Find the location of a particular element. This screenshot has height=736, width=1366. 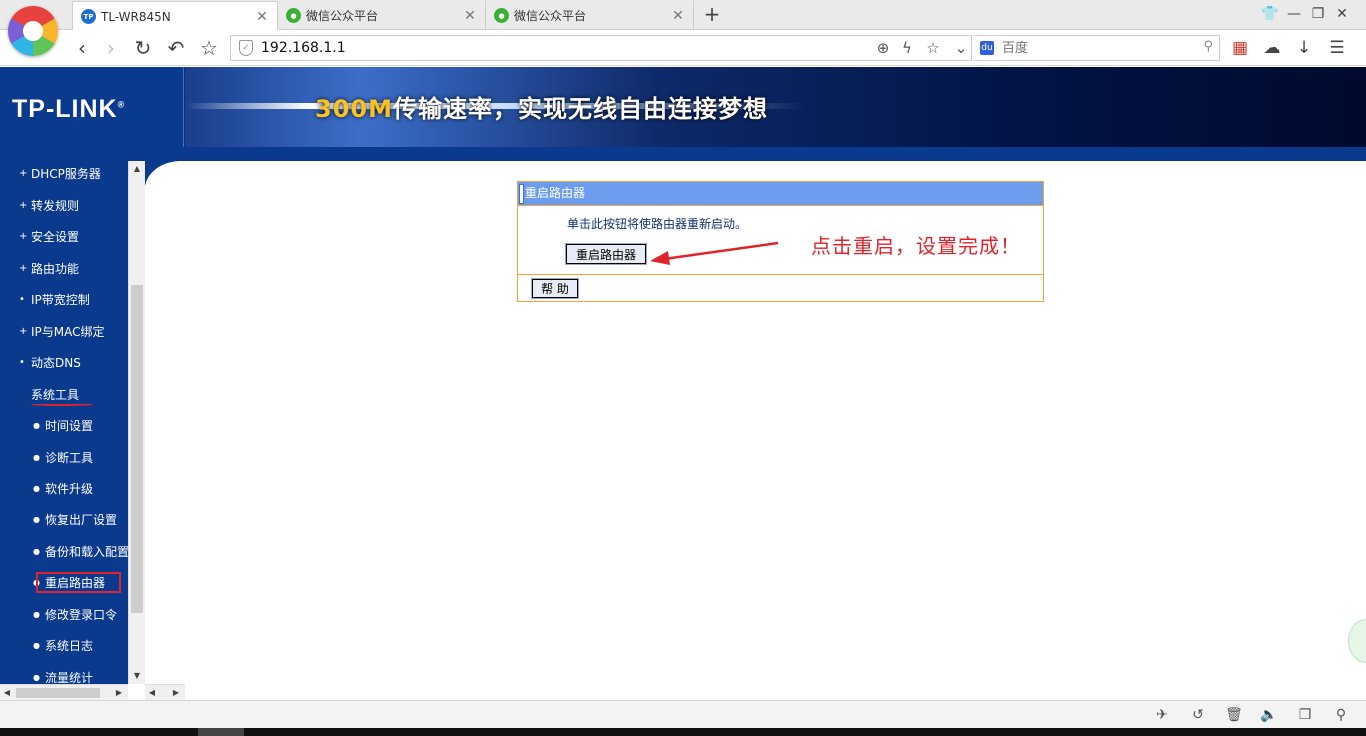

menu-icon: ☰ is located at coordinates (1337, 48).